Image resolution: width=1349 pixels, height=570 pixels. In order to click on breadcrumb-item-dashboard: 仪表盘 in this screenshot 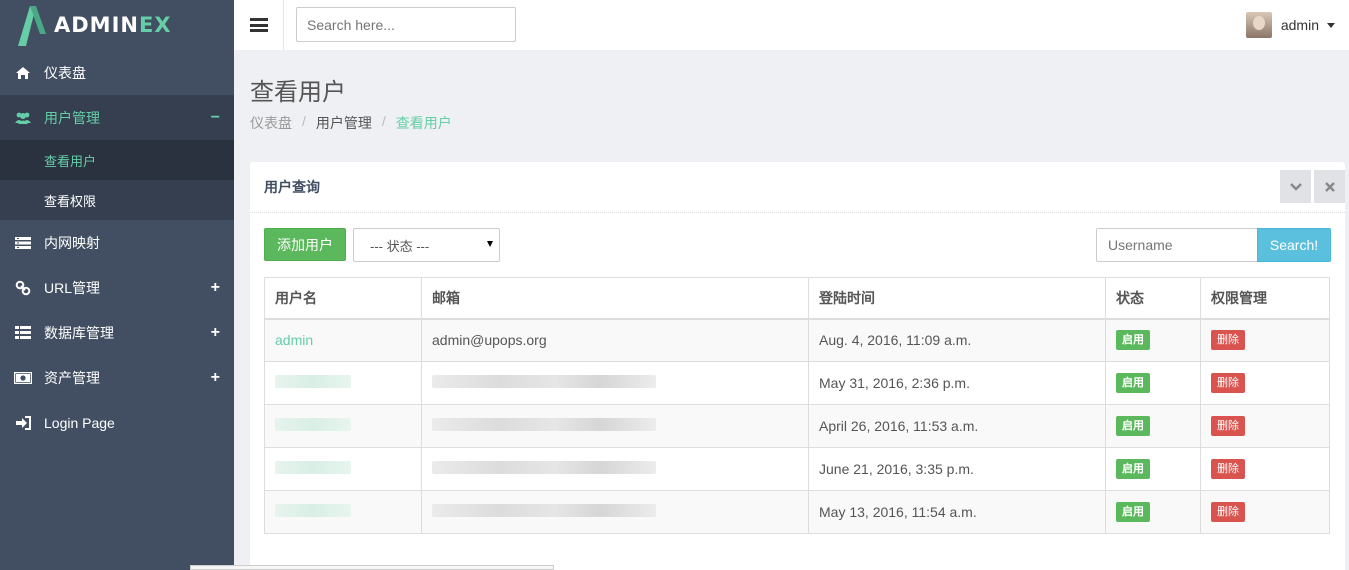, I will do `click(271, 123)`.